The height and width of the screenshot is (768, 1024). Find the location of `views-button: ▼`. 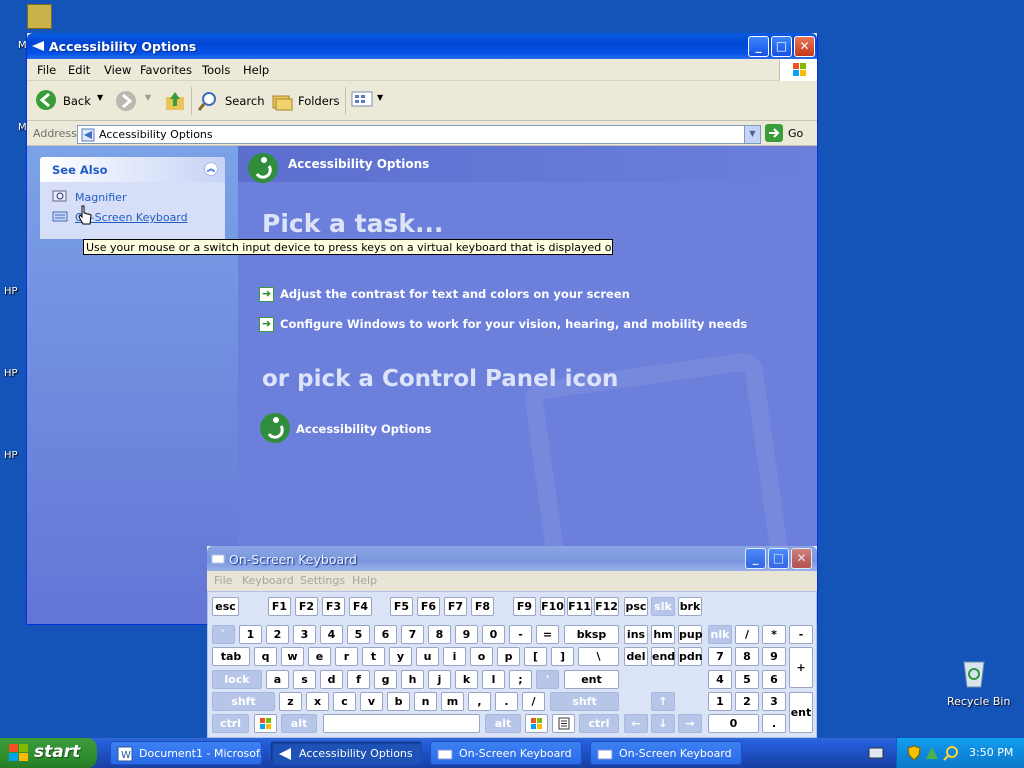

views-button: ▼ is located at coordinates (368, 101).